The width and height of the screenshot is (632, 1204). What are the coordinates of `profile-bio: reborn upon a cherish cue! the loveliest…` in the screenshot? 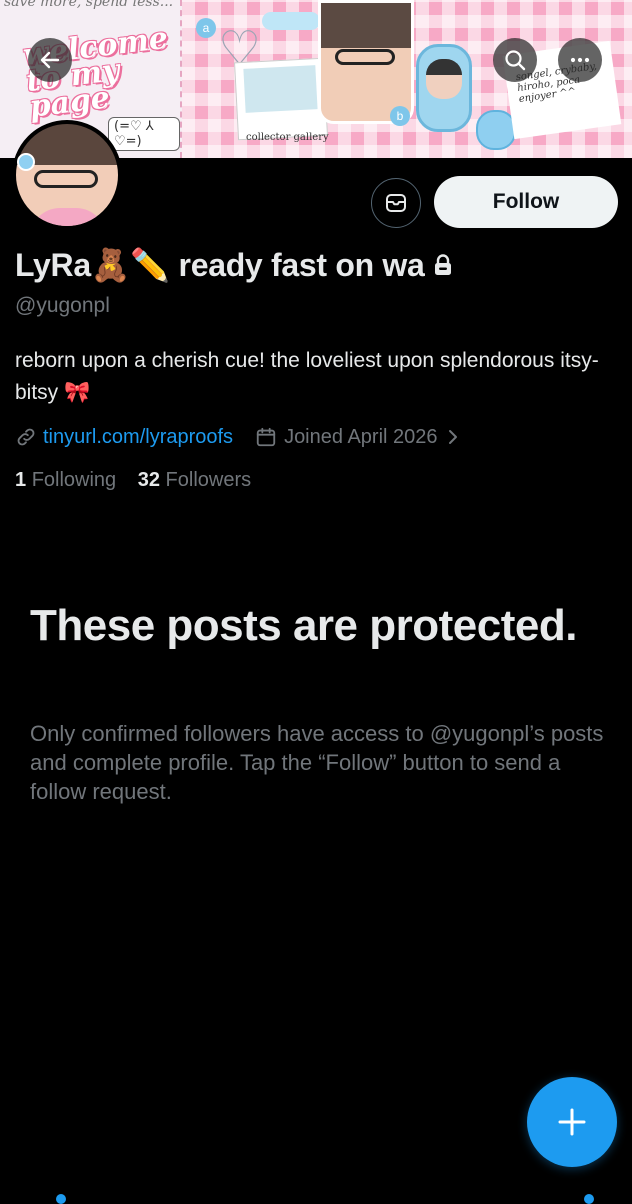 It's located at (307, 376).